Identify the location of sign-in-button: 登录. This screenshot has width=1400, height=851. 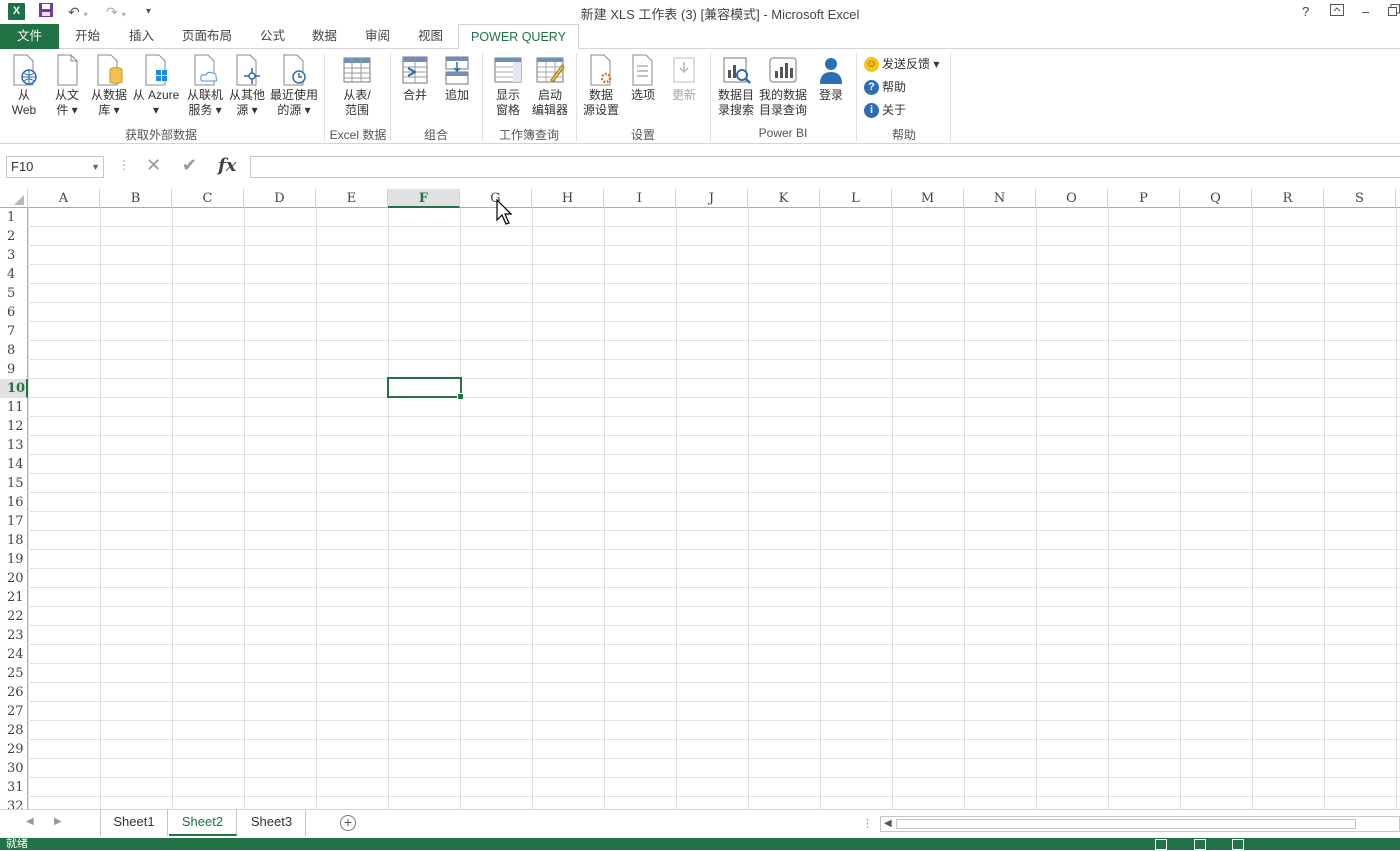
(831, 78).